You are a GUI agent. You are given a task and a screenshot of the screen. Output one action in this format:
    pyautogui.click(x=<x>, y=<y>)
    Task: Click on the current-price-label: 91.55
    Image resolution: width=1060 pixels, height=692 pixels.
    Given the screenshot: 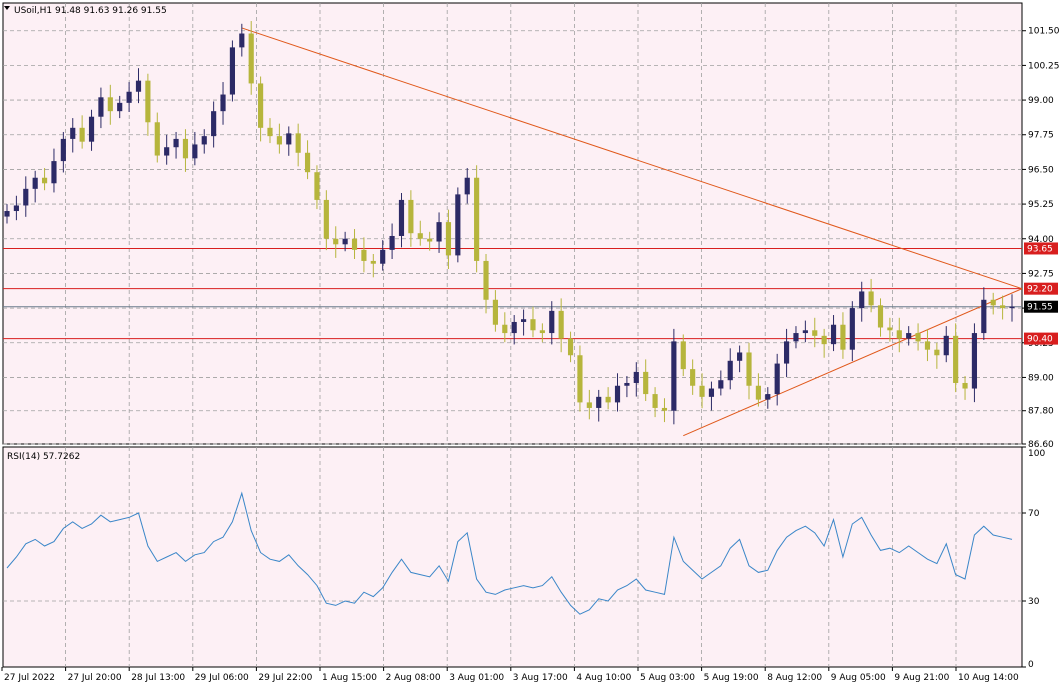 What is the action you would take?
    pyautogui.click(x=1040, y=308)
    